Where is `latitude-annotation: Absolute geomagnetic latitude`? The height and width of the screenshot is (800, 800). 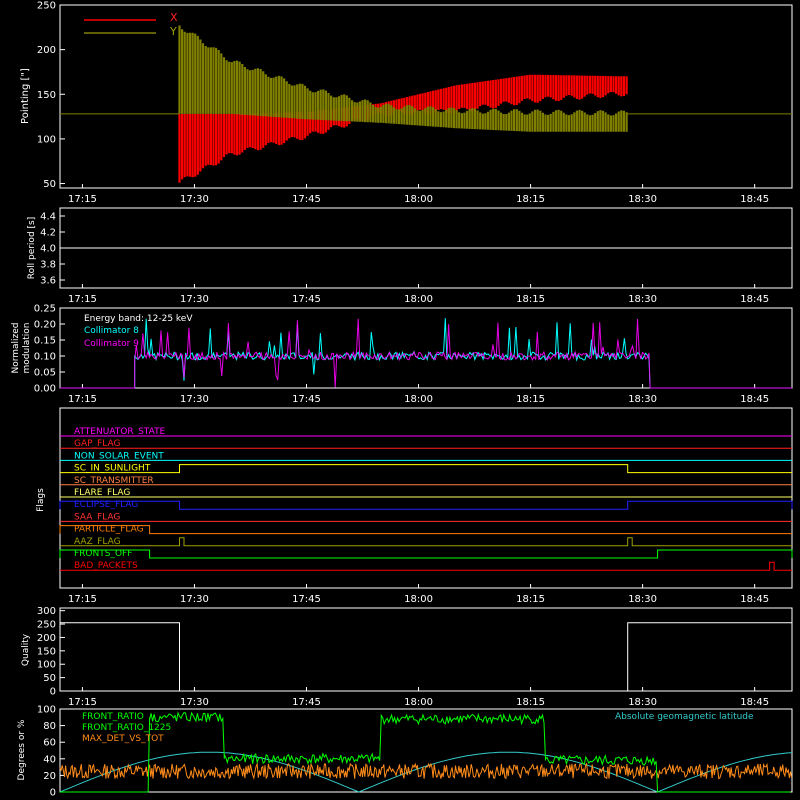 latitude-annotation: Absolute geomagnetic latitude is located at coordinates (684, 717).